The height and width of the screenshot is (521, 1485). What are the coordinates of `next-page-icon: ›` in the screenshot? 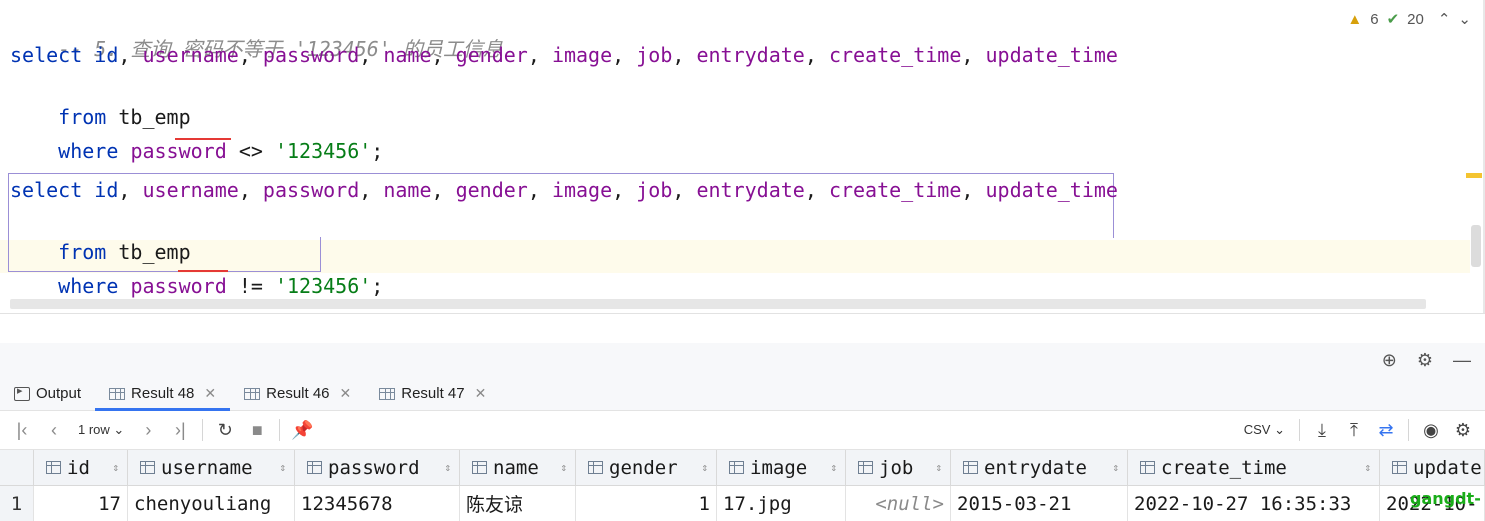 It's located at (148, 430).